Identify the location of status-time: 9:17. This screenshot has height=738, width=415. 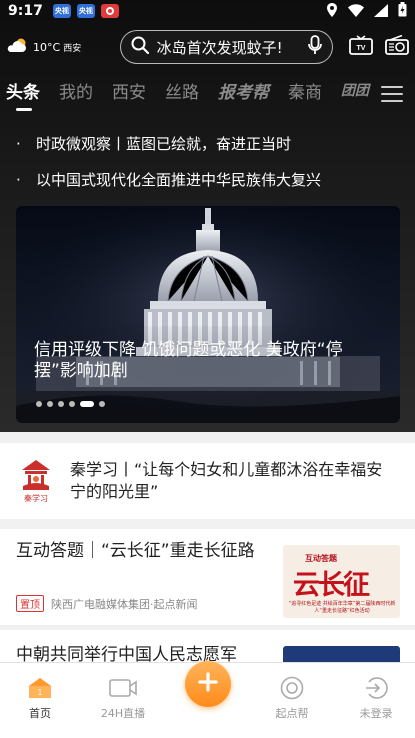
(25, 11).